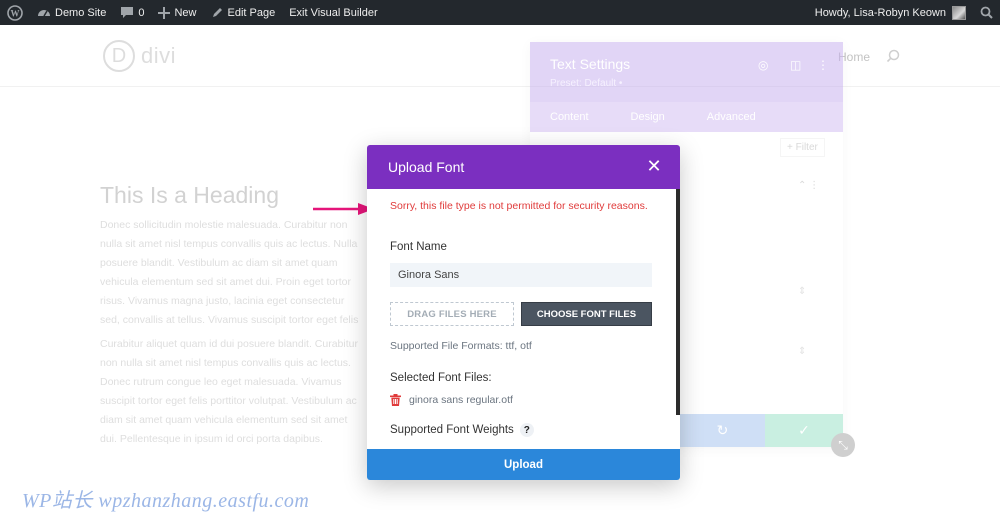 Image resolution: width=1000 pixels, height=528 pixels. Describe the element at coordinates (823, 65) in the screenshot. I see `more-options-icon: ⋮` at that location.